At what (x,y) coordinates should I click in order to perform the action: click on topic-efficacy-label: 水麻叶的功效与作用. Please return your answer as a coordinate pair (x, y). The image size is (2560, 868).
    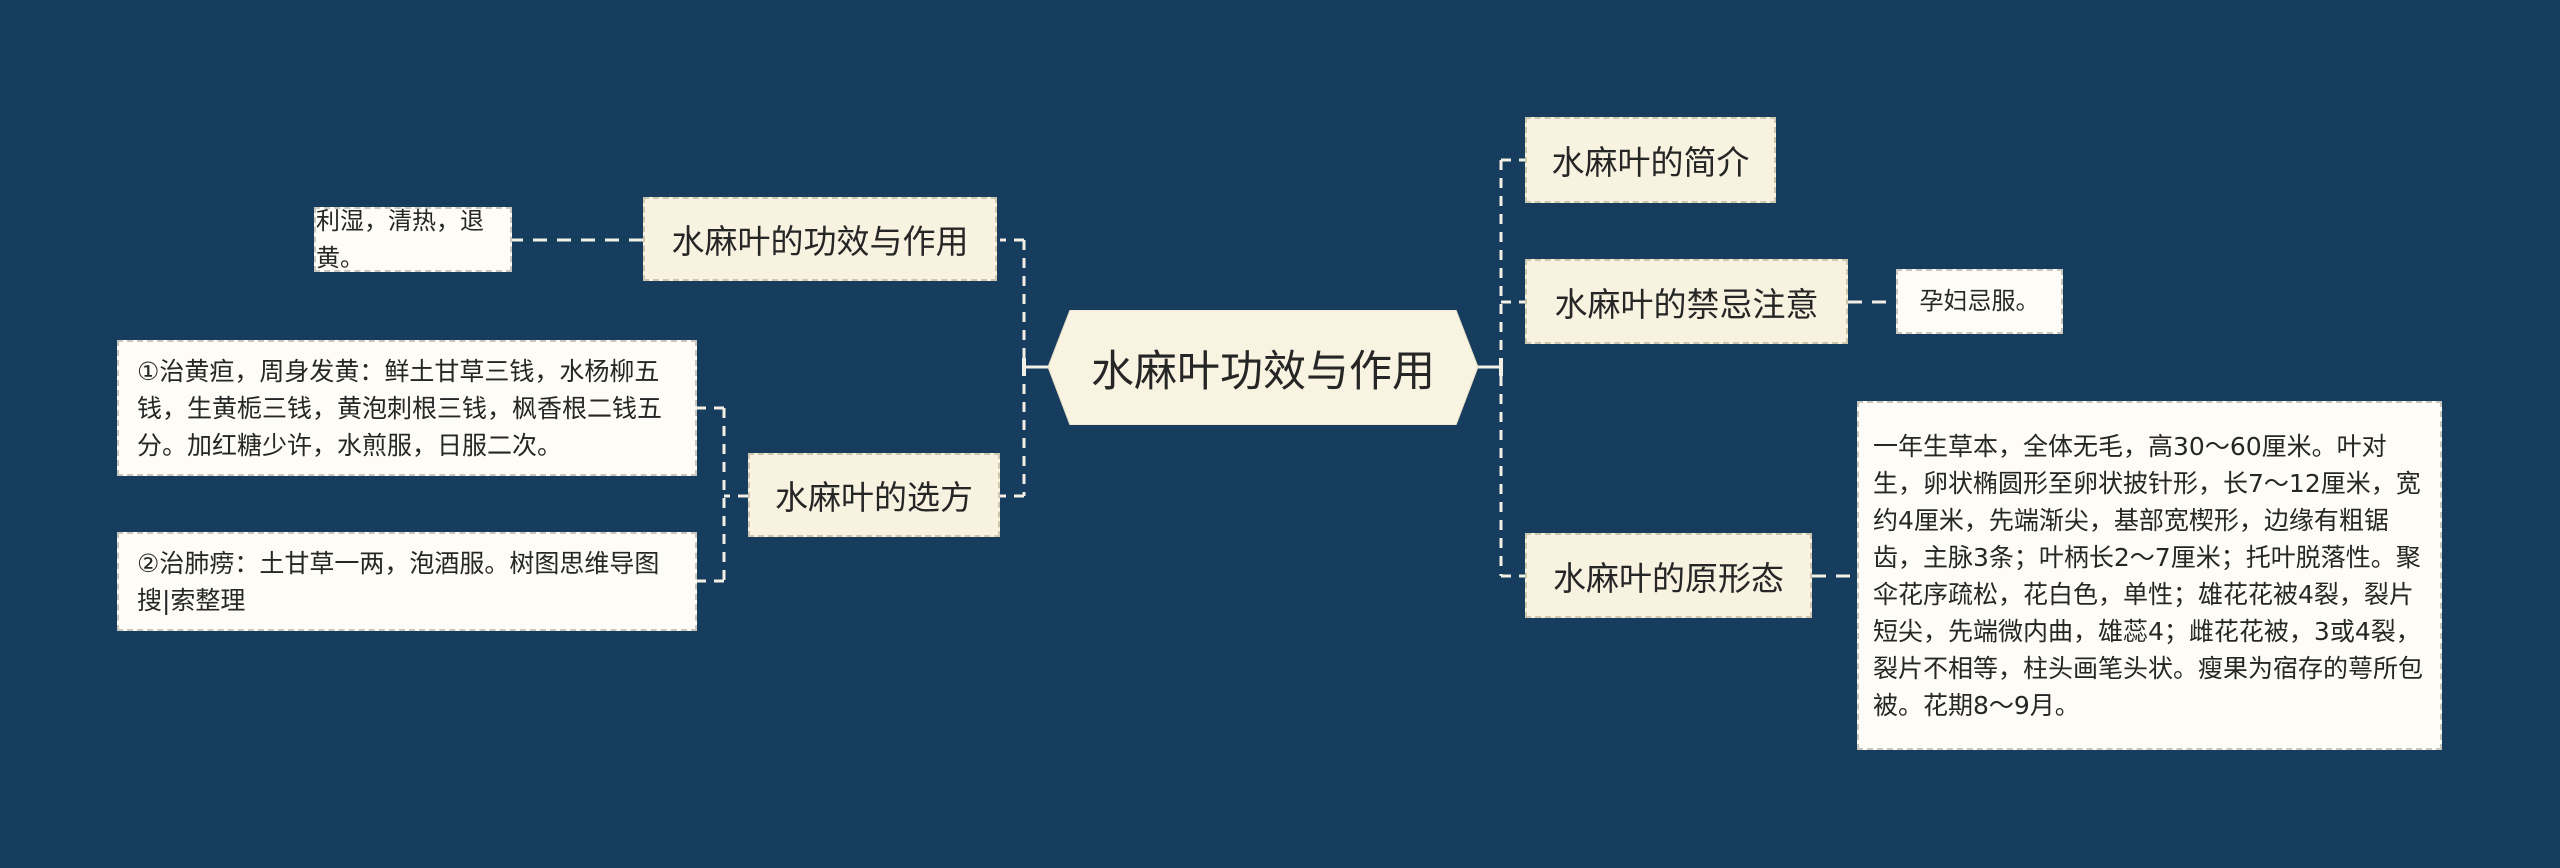
    Looking at the image, I should click on (820, 241).